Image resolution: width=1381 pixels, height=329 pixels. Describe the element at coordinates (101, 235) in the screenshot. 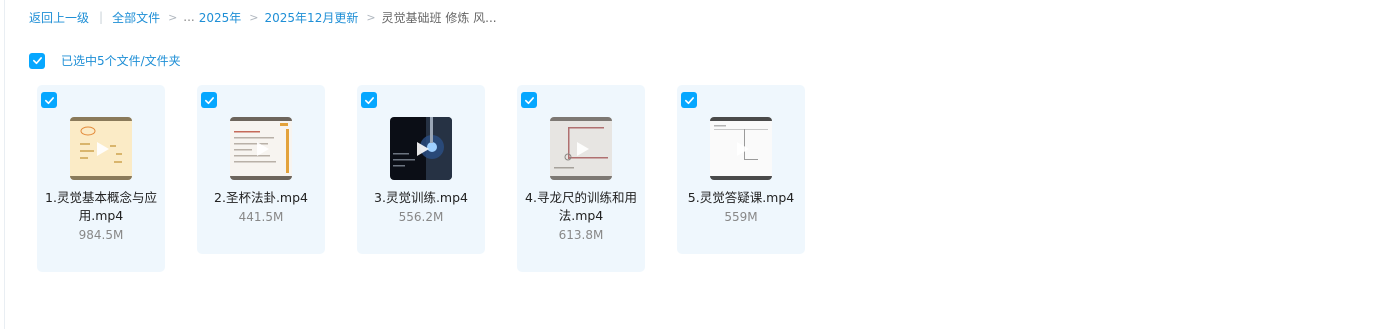

I see `file-size: 984.5M` at that location.